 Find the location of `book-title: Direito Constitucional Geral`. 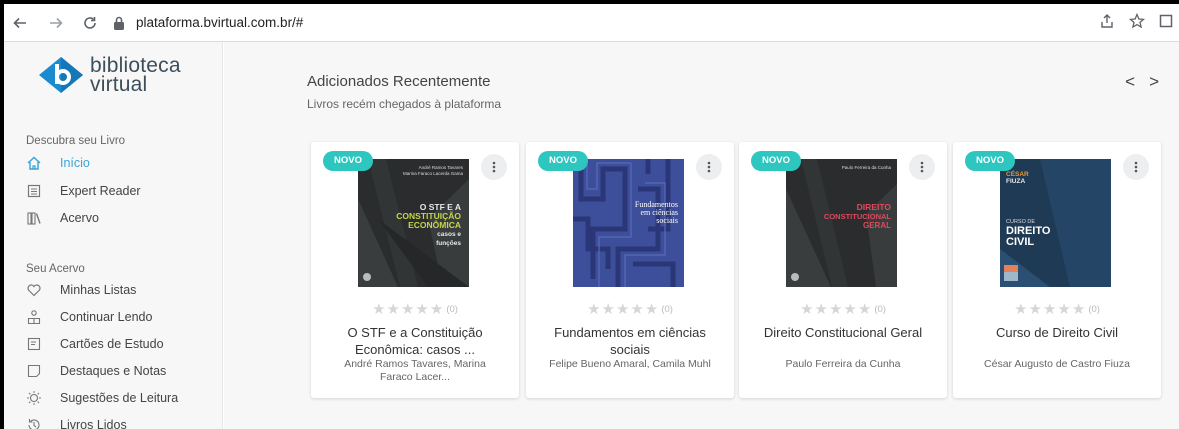

book-title: Direito Constitucional Geral is located at coordinates (843, 332).